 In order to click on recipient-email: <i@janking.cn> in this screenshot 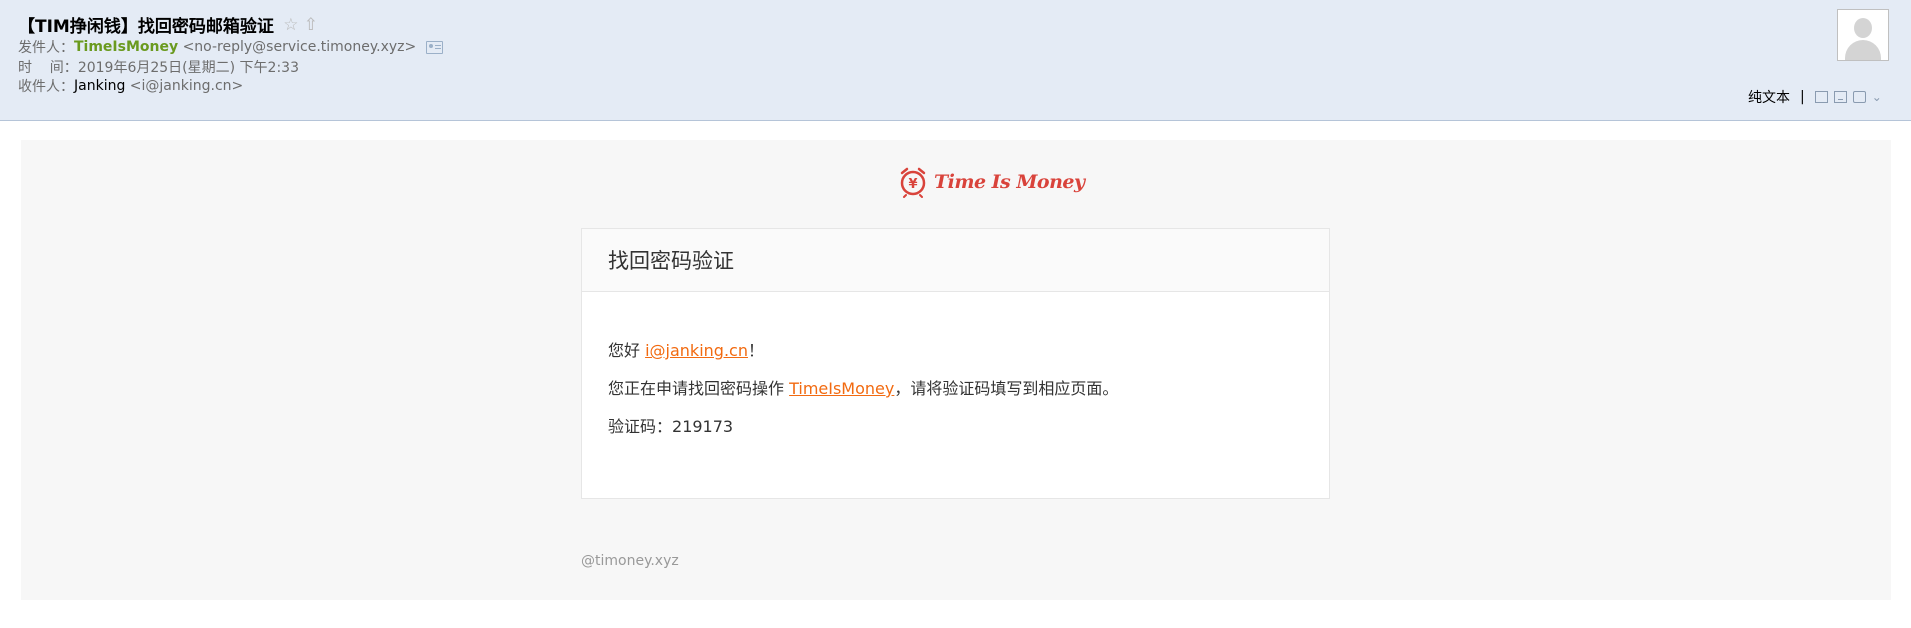, I will do `click(186, 86)`.